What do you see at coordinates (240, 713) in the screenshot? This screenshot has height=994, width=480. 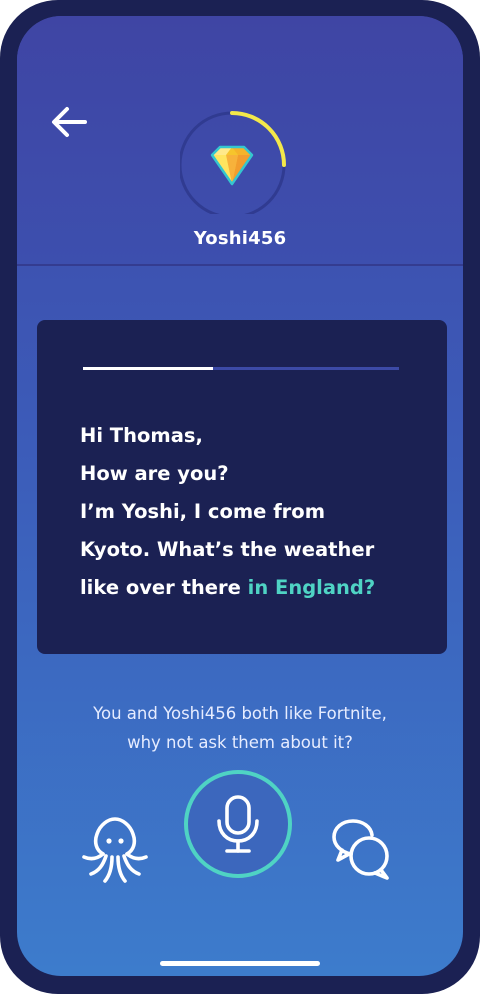 I see `suggestion-line: You and Yoshi456 both like Fortnite,` at bounding box center [240, 713].